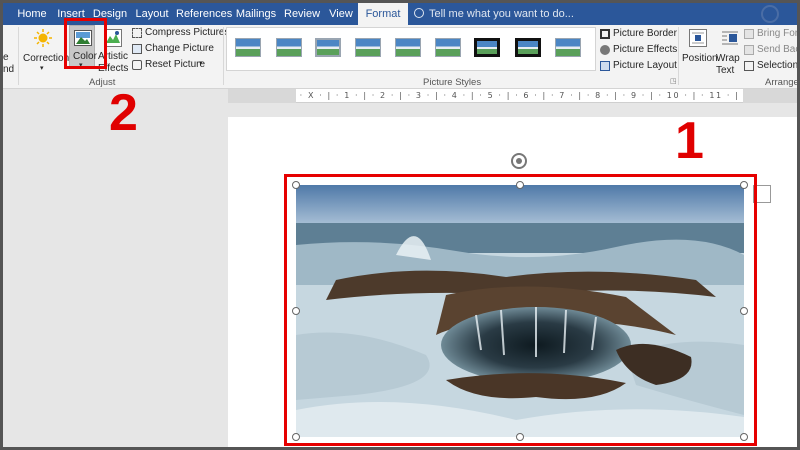 The width and height of the screenshot is (800, 450). Describe the element at coordinates (302, 14) in the screenshot. I see `tab-review: Review` at that location.